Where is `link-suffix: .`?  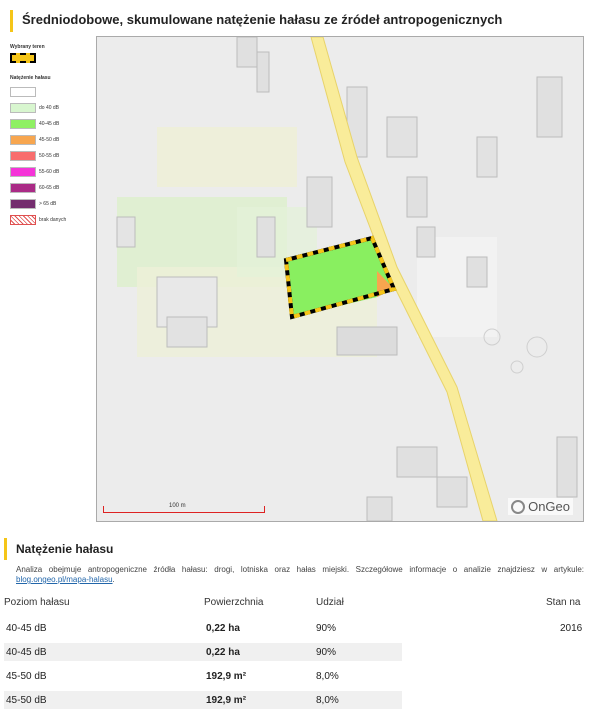 link-suffix: . is located at coordinates (113, 579).